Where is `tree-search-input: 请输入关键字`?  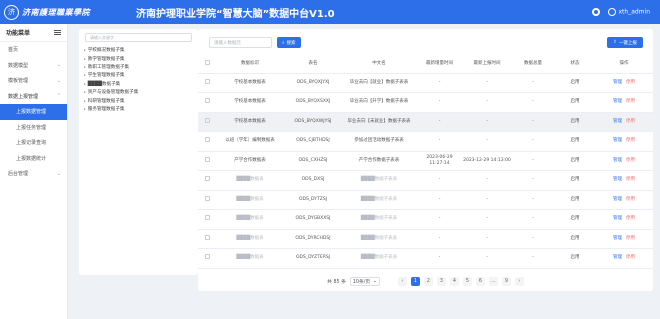 tree-search-input: 请输入关键字 is located at coordinates (138, 37).